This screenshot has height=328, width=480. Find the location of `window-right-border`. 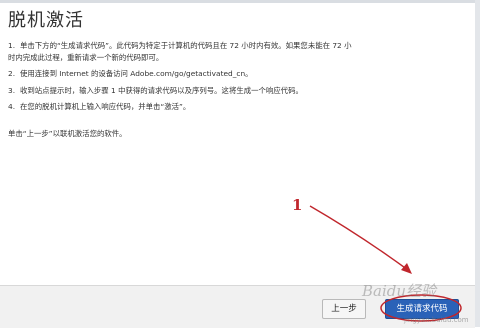

window-right-border is located at coordinates (477, 163).